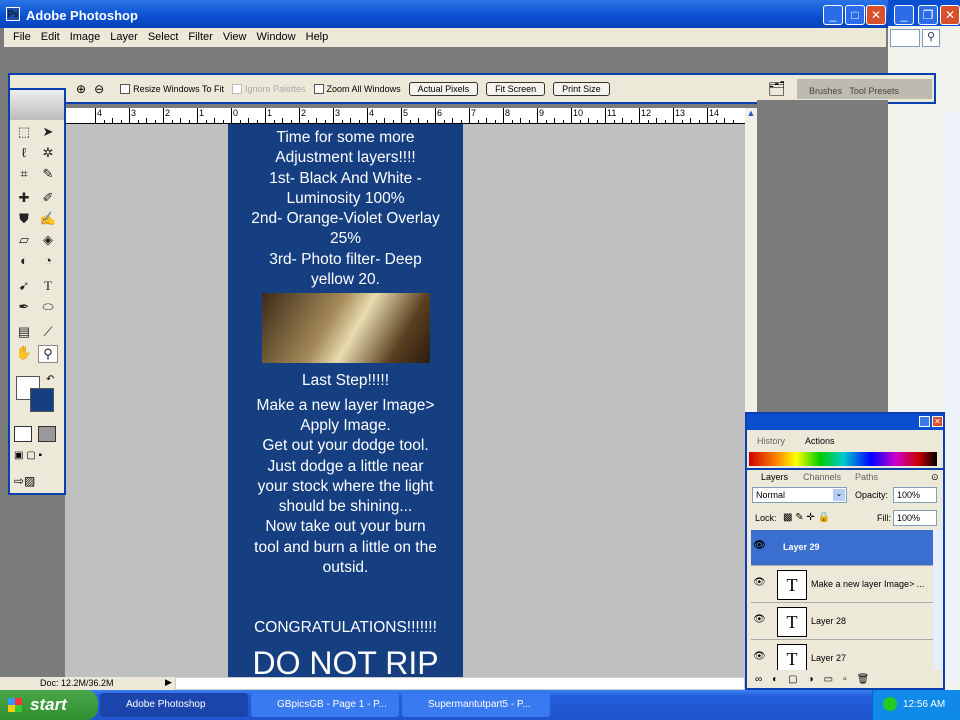  I want to click on shape-tool-icon: ⬭, so click(48, 308).